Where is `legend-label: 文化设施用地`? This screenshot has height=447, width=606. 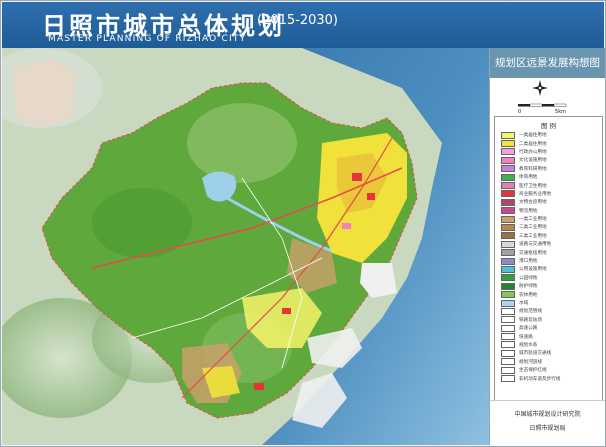
legend-label: 文化设施用地 is located at coordinates (533, 161).